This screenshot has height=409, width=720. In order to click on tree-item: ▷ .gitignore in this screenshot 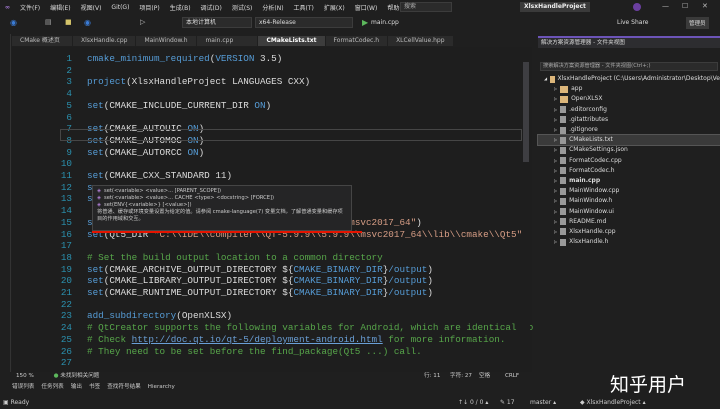, I will do `click(629, 130)`.